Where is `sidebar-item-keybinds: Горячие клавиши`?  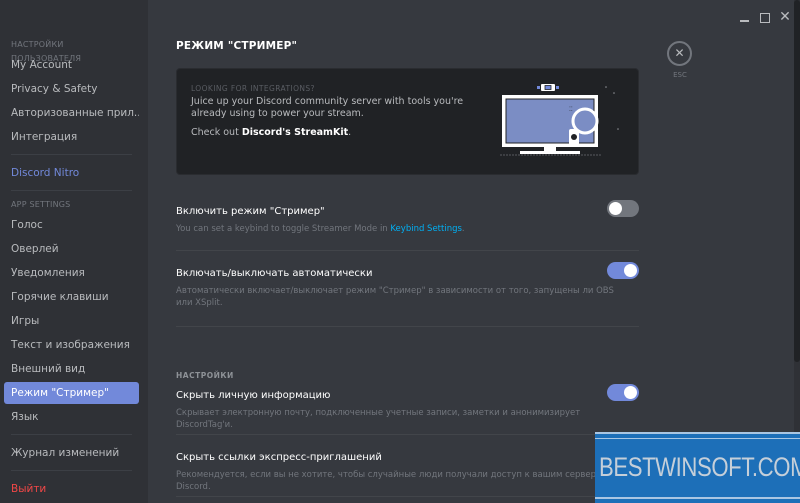 sidebar-item-keybinds: Горячие клавиши is located at coordinates (71, 297).